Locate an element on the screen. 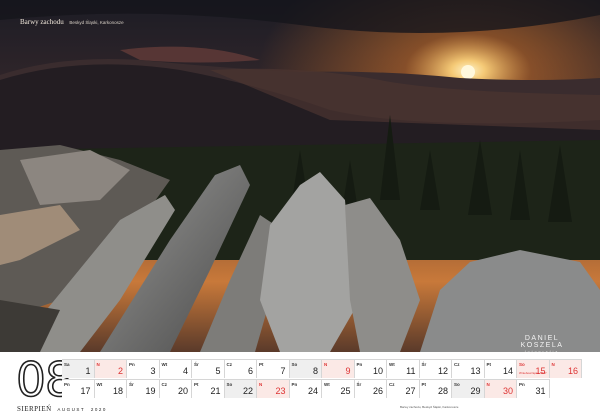 The height and width of the screenshot is (418, 600). day-number: 8 is located at coordinates (315, 371).